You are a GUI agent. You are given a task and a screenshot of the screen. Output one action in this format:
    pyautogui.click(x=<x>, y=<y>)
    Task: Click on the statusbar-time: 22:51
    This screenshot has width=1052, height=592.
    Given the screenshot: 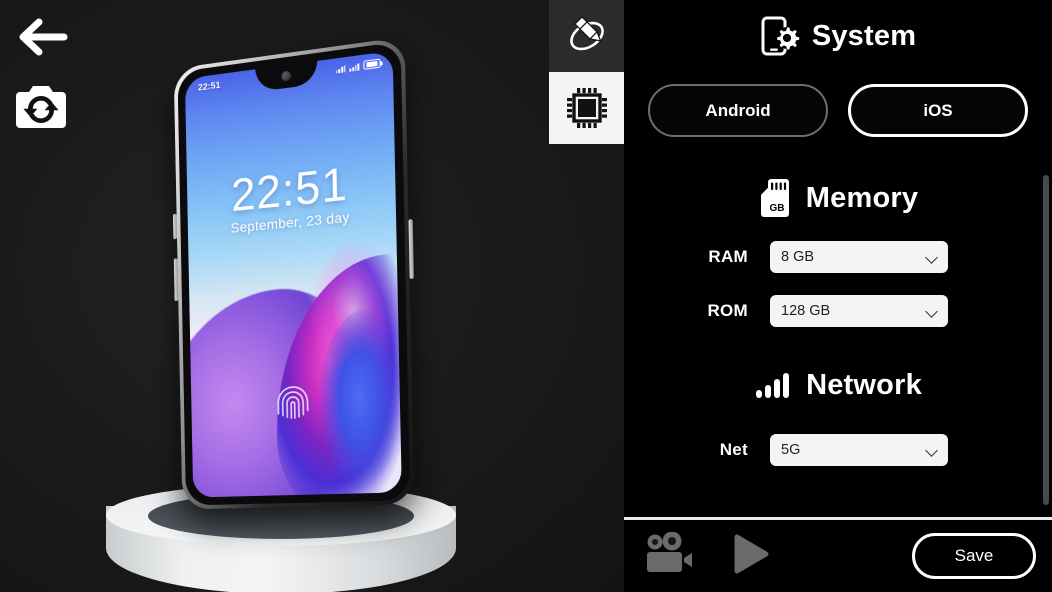 What is the action you would take?
    pyautogui.click(x=209, y=86)
    